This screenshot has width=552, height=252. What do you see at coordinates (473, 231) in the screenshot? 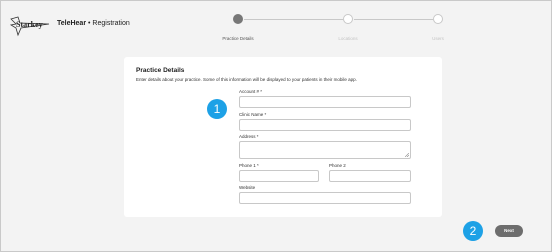
I see `step-badge-2: 2` at bounding box center [473, 231].